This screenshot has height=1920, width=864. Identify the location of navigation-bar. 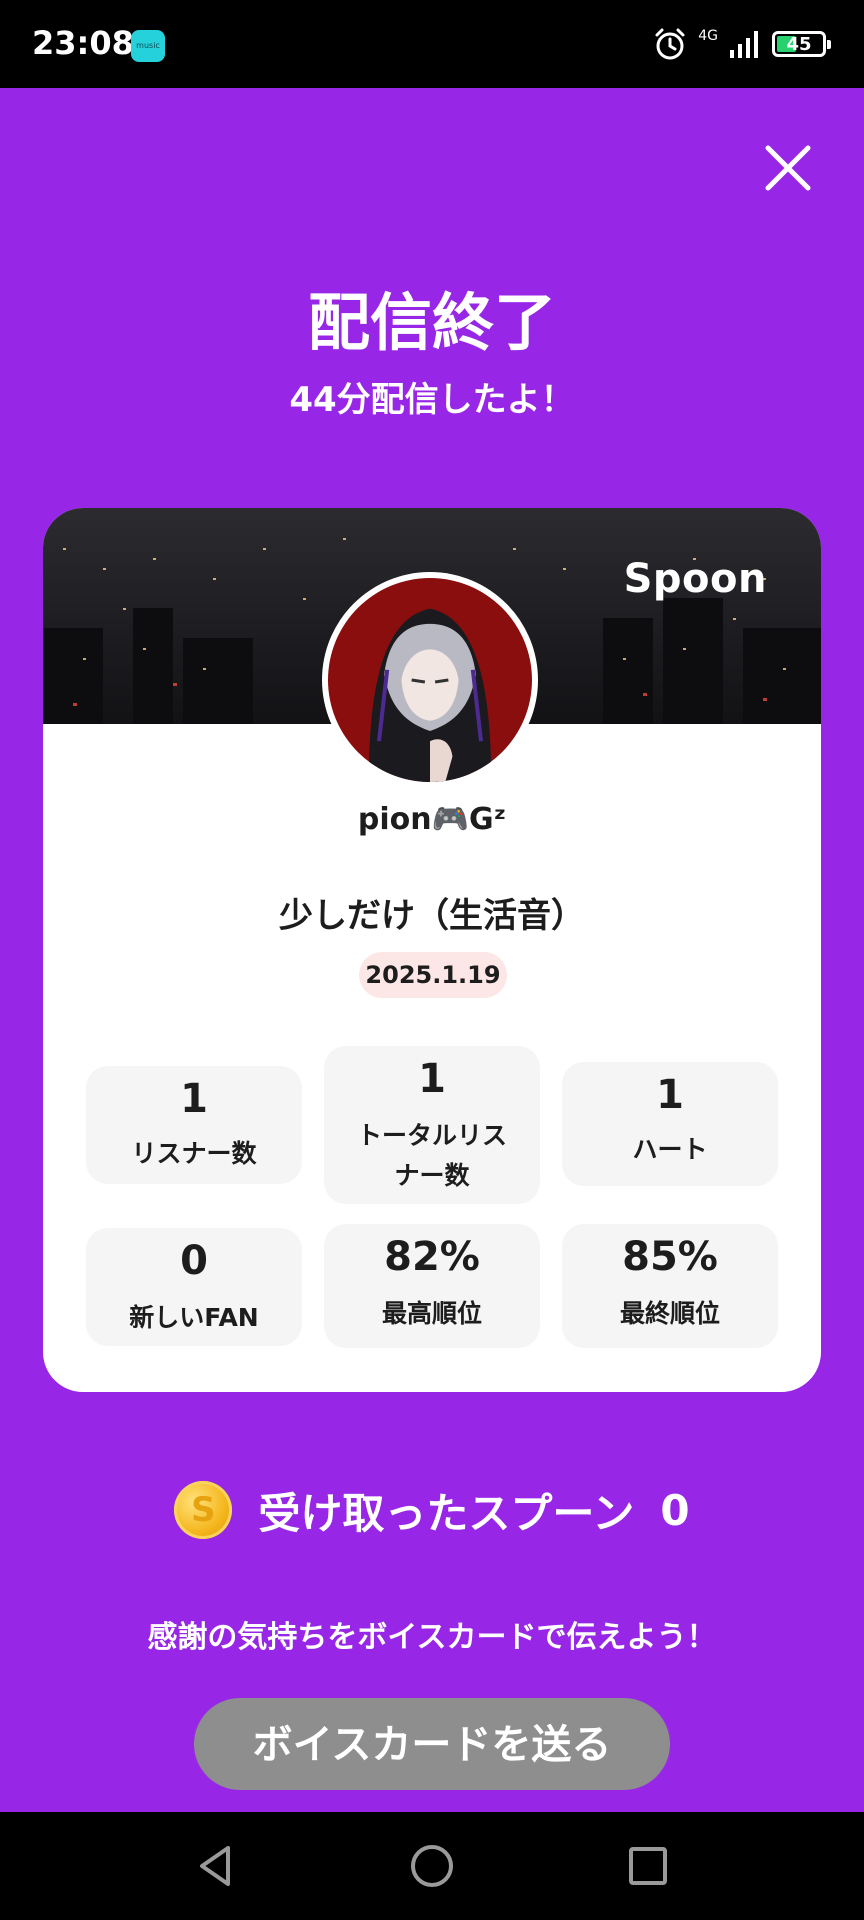
(432, 1866).